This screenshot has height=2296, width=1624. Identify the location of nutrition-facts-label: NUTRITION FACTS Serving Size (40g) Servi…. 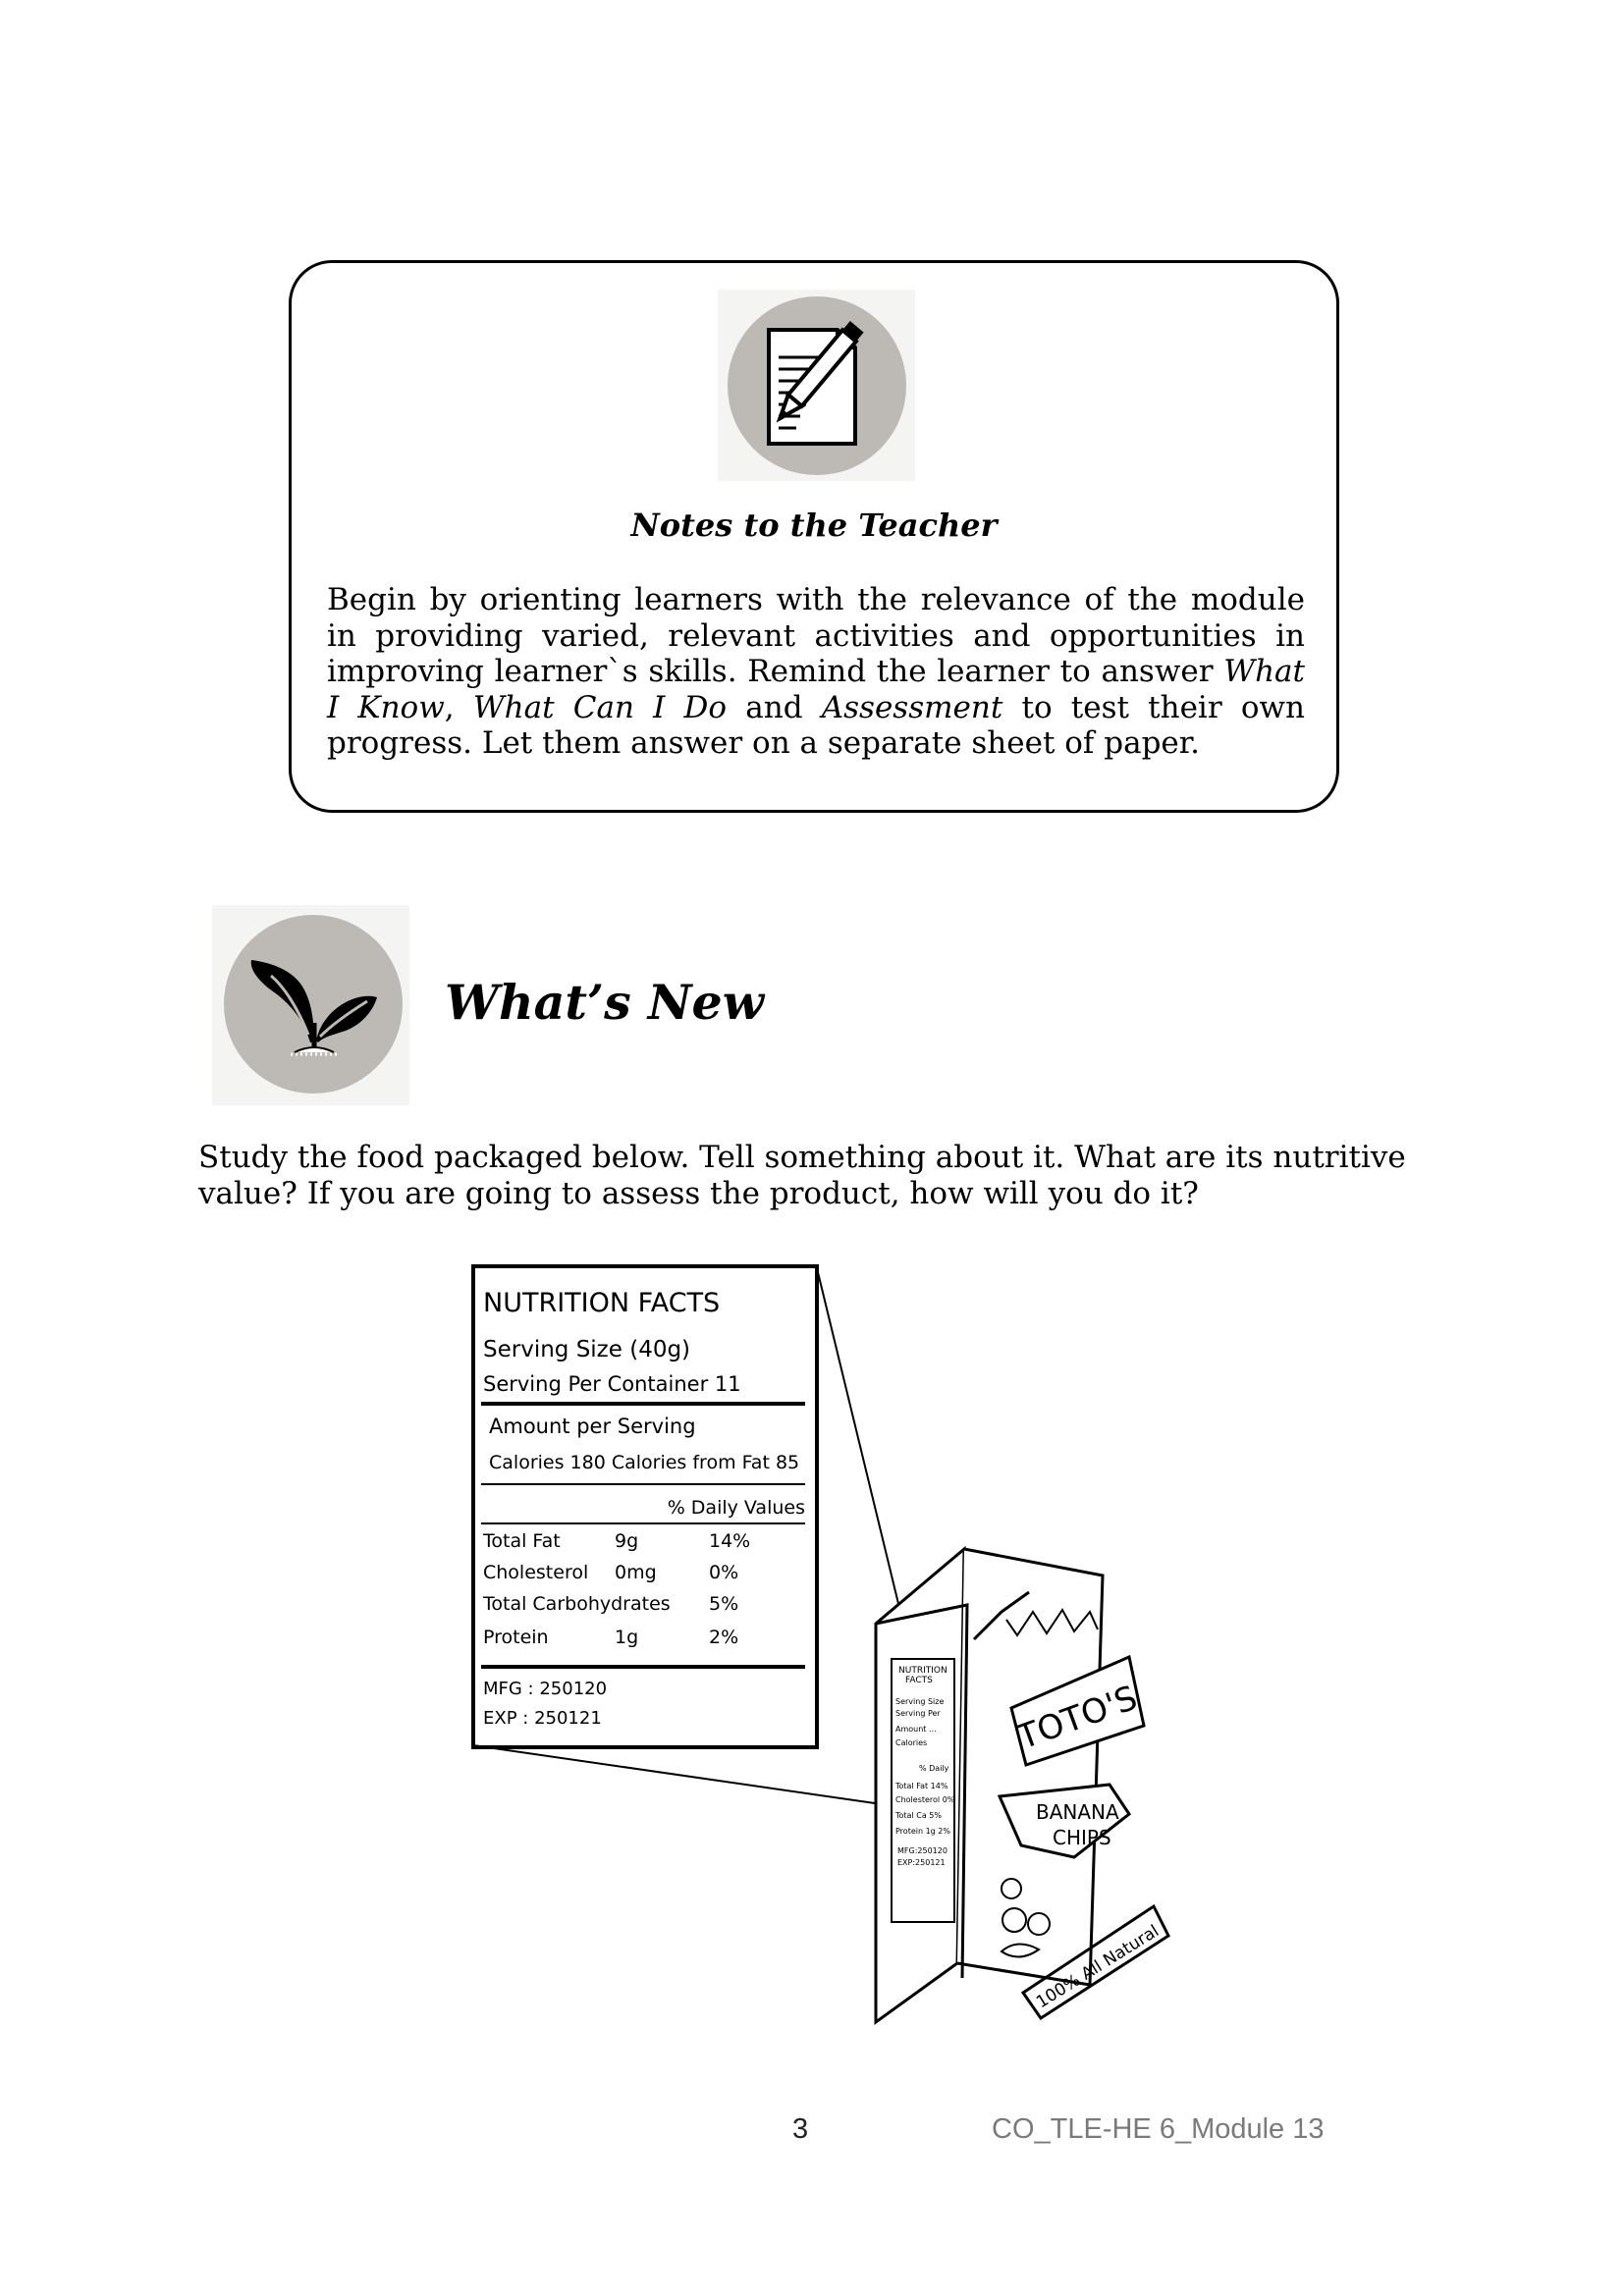
(645, 1506).